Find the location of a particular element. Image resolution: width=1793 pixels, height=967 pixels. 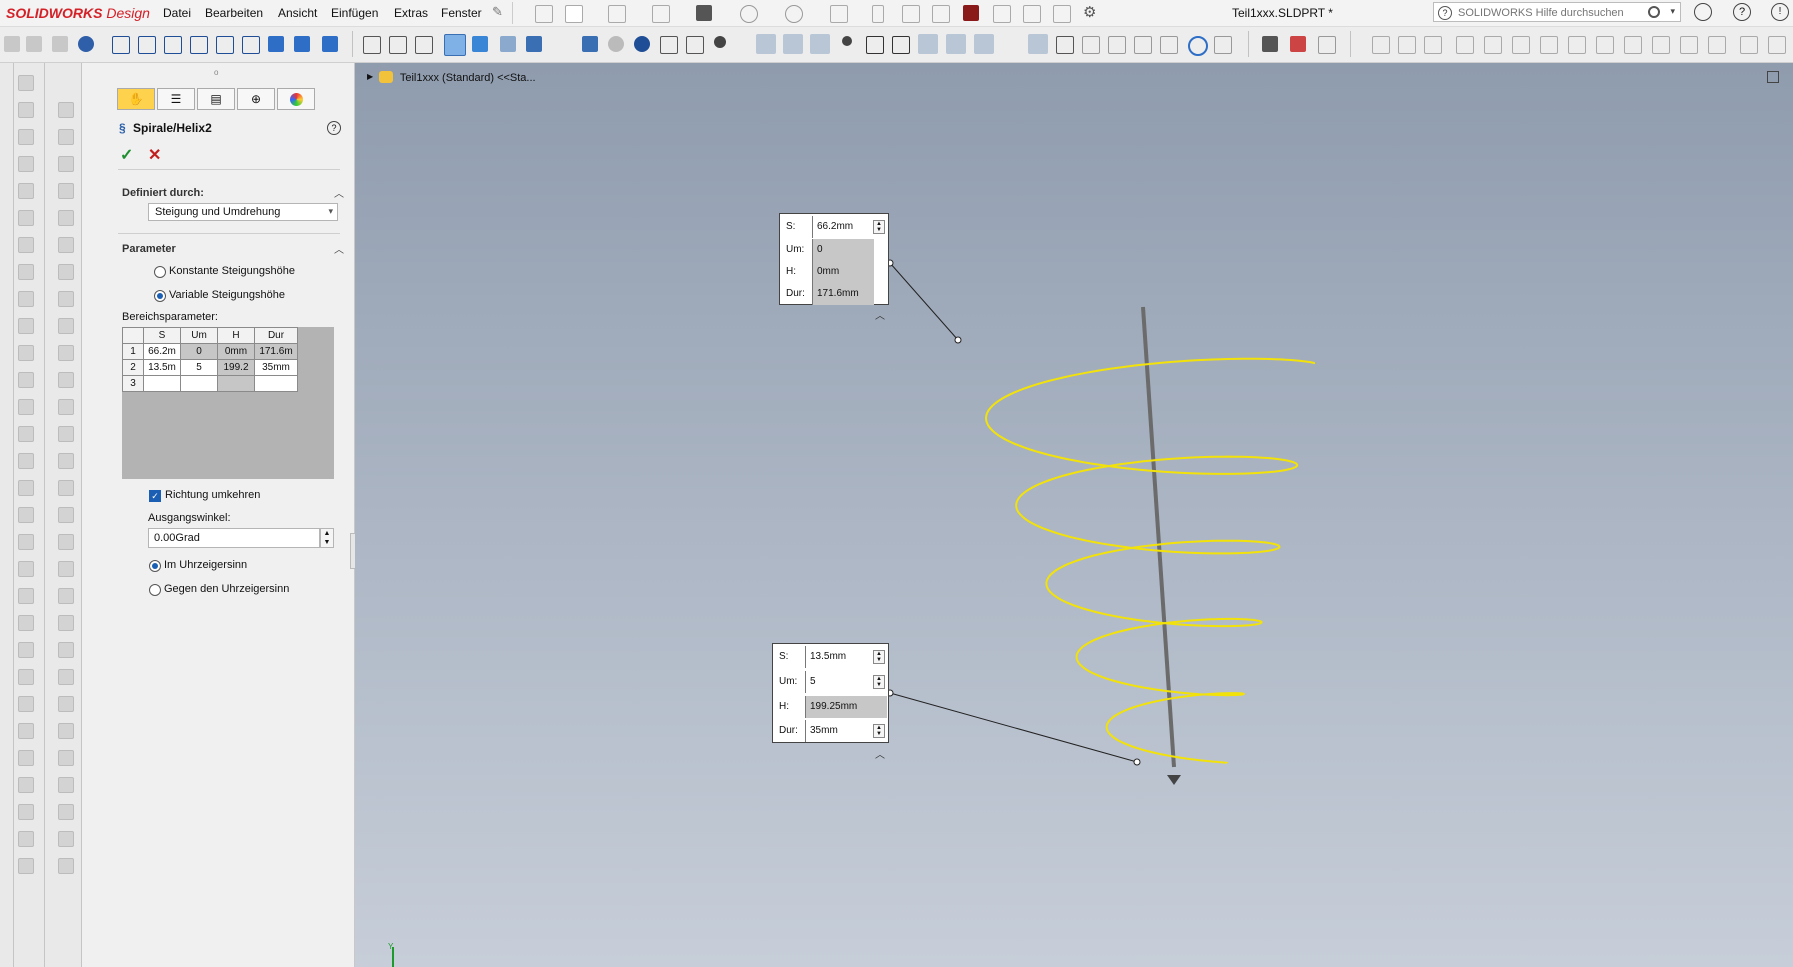

callout-value-s: 13.5mm is located at coordinates (839, 657).